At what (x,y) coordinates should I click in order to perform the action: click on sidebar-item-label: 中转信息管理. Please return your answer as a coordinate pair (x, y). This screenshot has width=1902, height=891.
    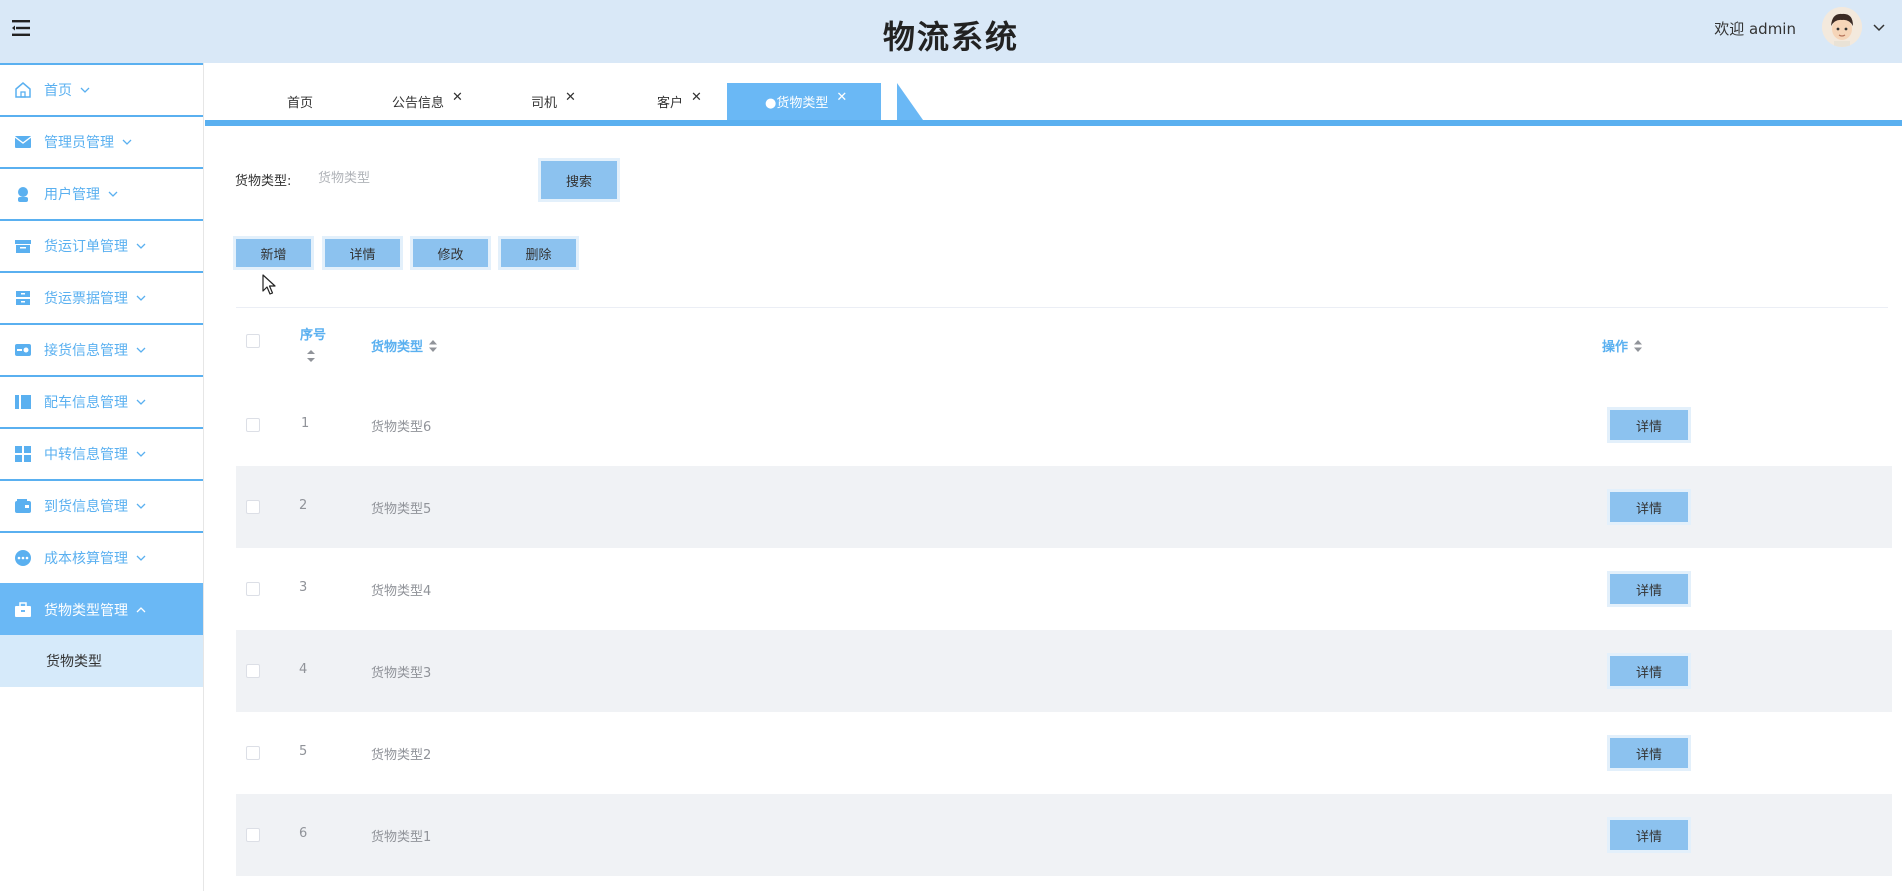
    Looking at the image, I should click on (86, 455).